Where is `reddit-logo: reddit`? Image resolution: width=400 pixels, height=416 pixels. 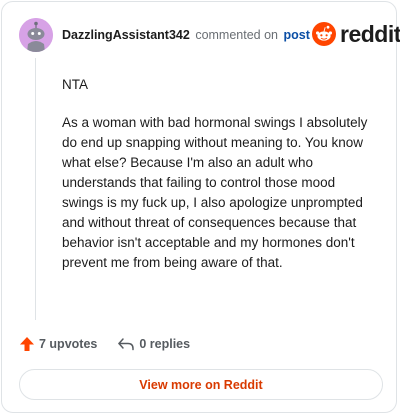
reddit-logo: reddit is located at coordinates (356, 34).